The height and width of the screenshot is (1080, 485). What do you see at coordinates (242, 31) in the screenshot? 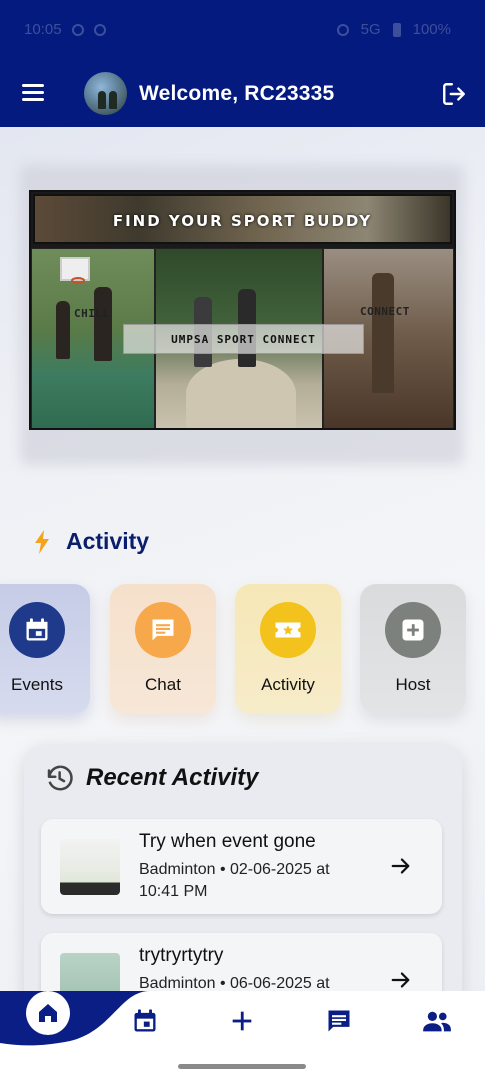
I see `status-bar: 10:05 5G 100%` at bounding box center [242, 31].